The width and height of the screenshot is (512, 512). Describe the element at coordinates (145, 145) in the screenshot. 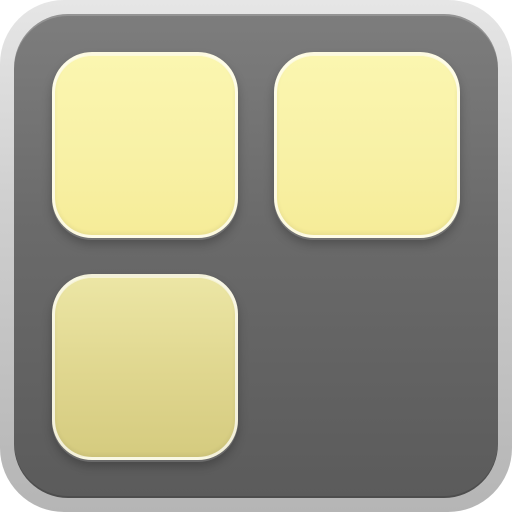

I see `tile-top-left` at that location.